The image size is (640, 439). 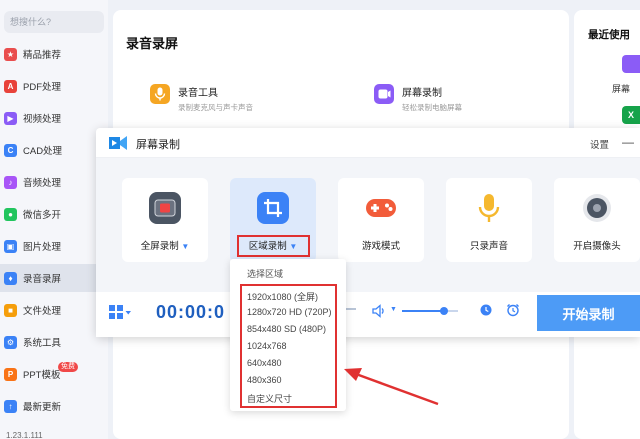 I want to click on audio-icon: ♪, so click(x=10, y=182).